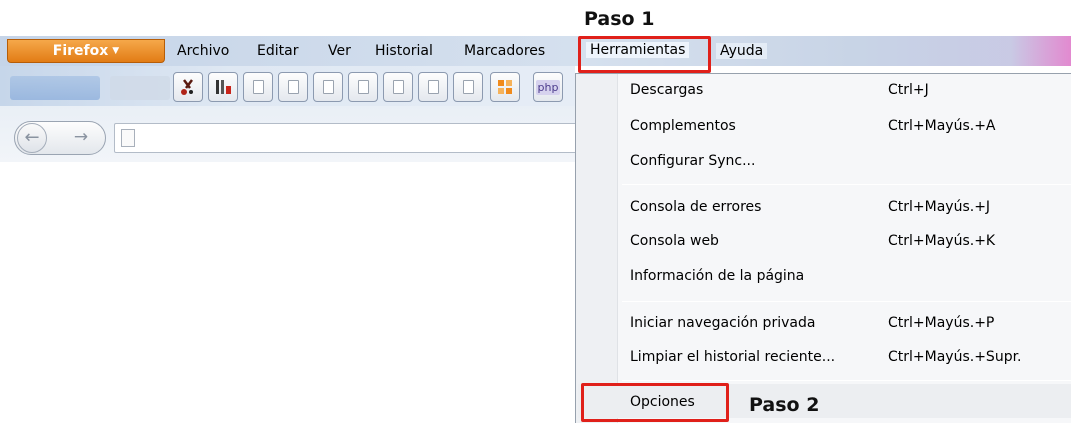  What do you see at coordinates (223, 87) in the screenshot?
I see `tools-icon` at bounding box center [223, 87].